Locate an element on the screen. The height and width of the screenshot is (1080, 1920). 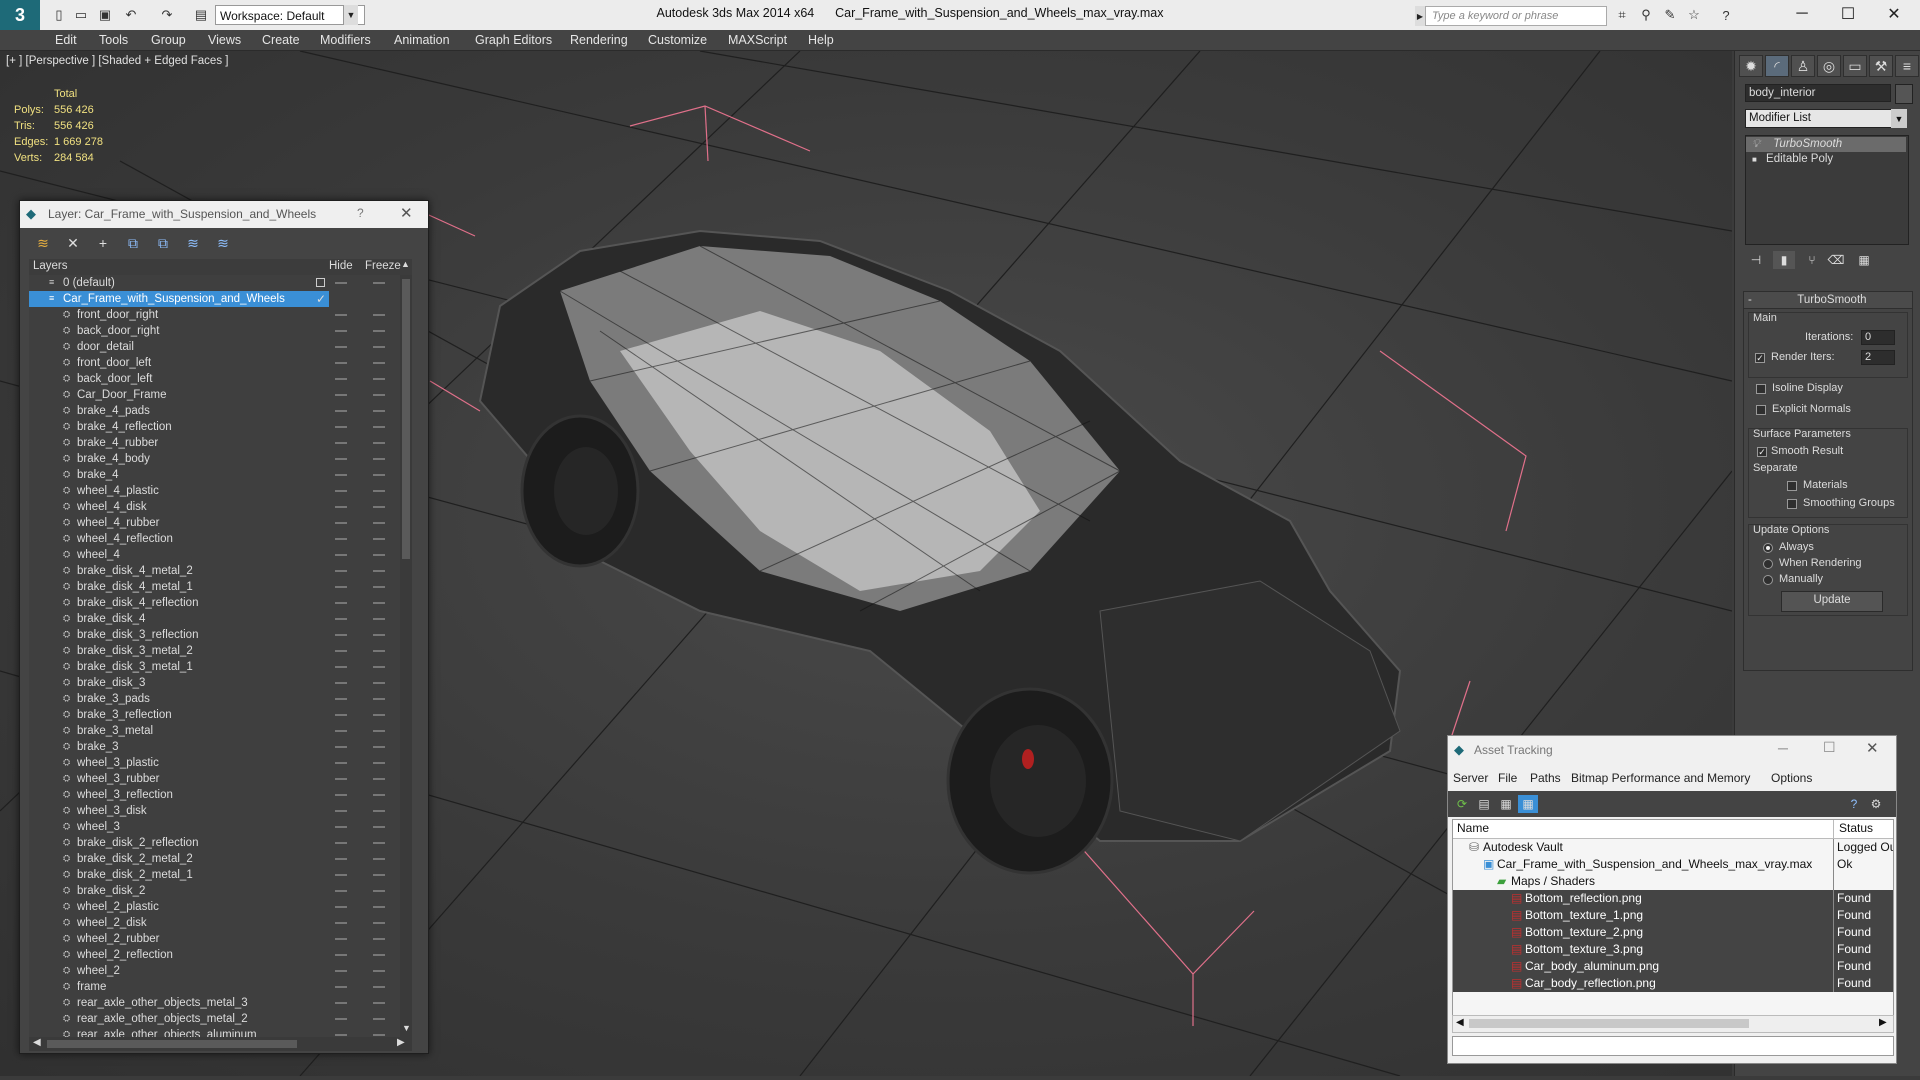
menu-help: Help is located at coordinates (821, 40).